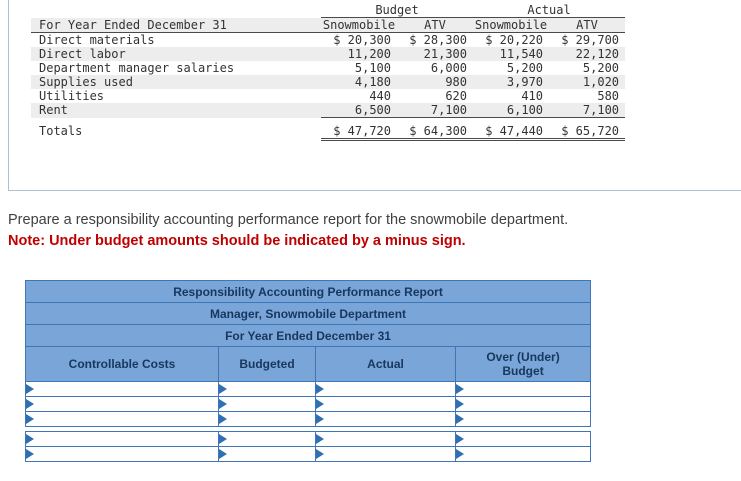 The height and width of the screenshot is (481, 741). I want to click on col-header-budget-snowmobile: Snowmobile, so click(359, 25).